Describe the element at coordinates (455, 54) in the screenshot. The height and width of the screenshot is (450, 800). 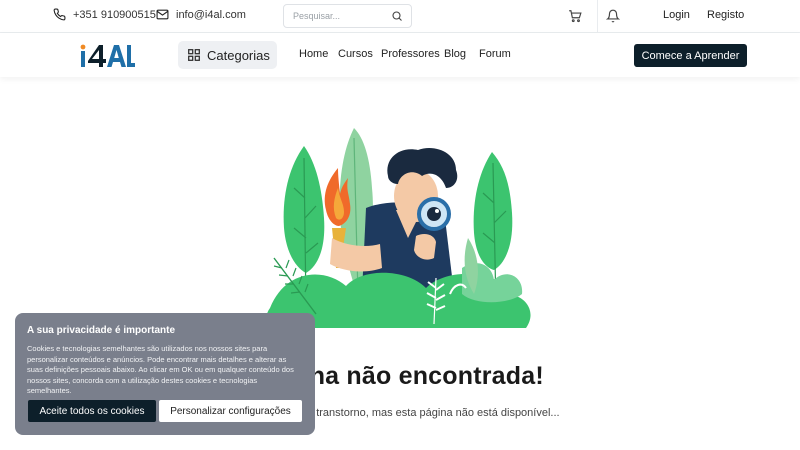
I see `nav-blog: Blog` at that location.